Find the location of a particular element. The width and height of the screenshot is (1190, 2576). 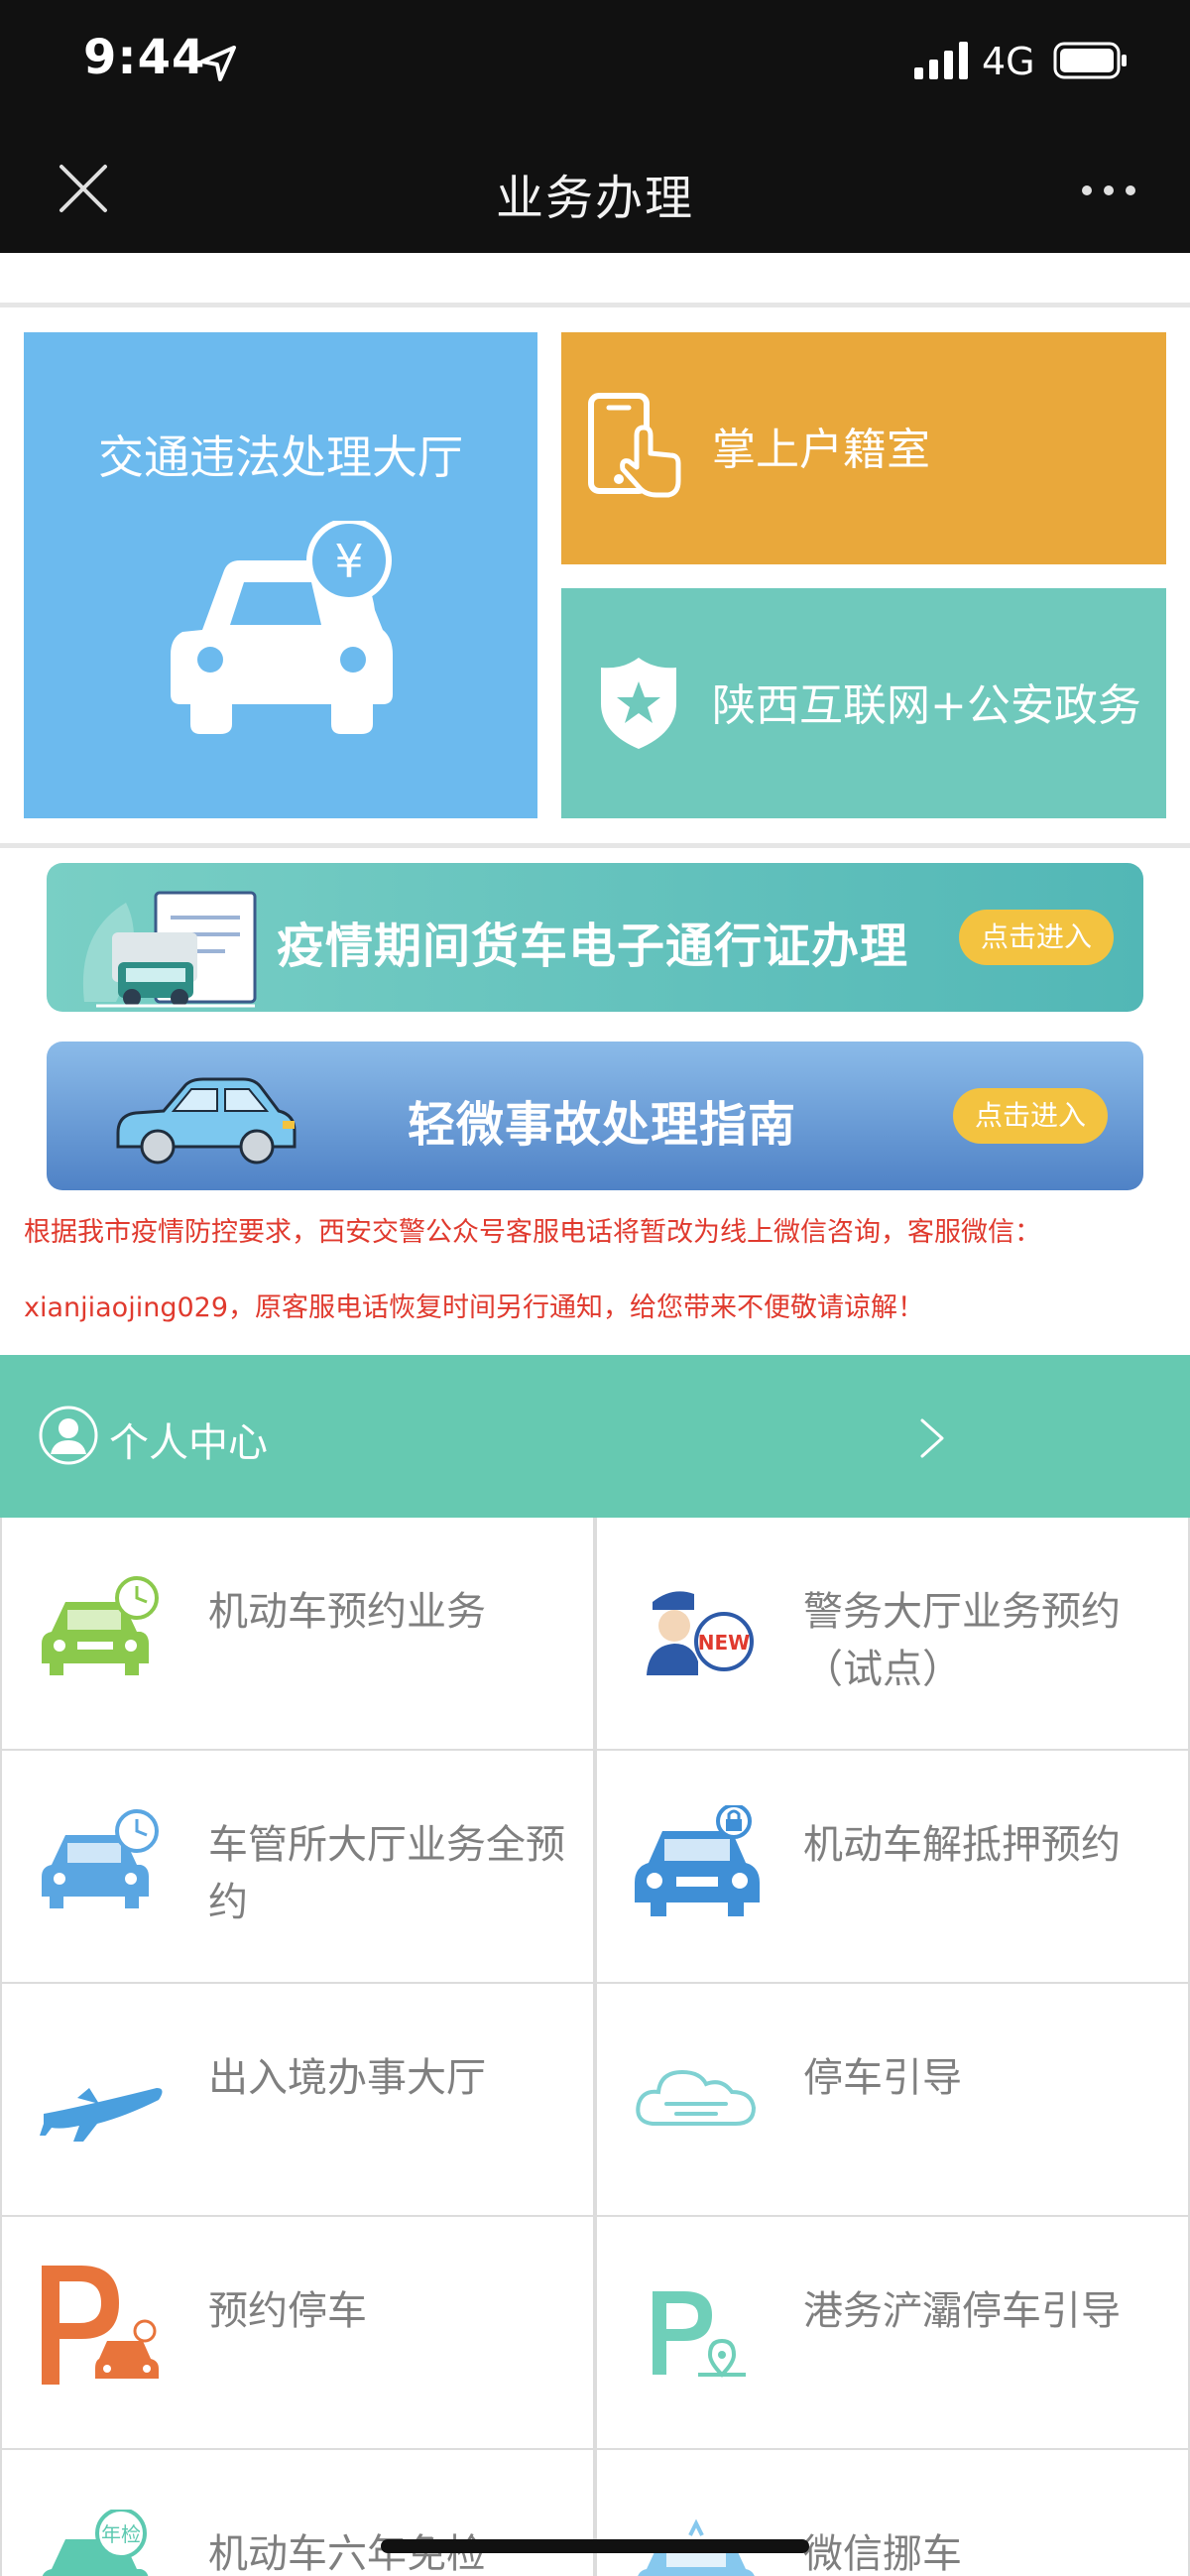

grid-item-vehicle-appointment: 机动车预约业务 is located at coordinates (297, 1634).